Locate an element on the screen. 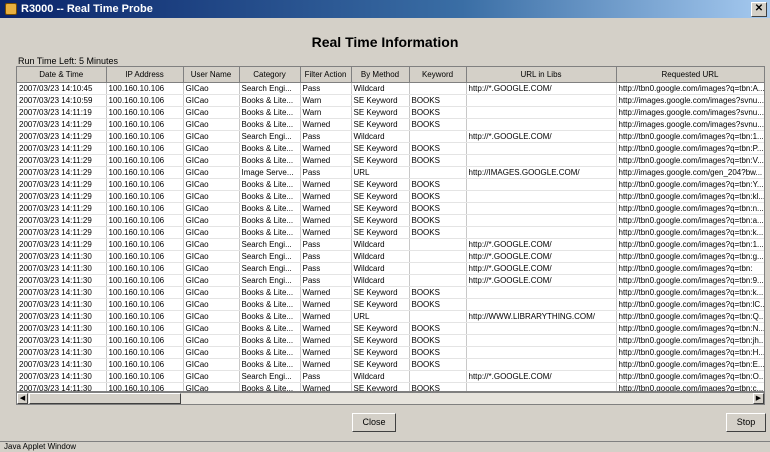 The height and width of the screenshot is (452, 770). scroll-left-button: ◀ is located at coordinates (22, 398).